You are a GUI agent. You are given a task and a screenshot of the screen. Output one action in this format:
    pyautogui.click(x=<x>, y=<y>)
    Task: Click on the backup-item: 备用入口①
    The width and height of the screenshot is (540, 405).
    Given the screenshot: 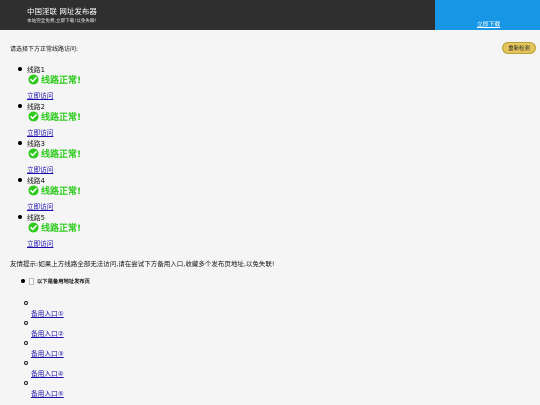 What is the action you would take?
    pyautogui.click(x=84, y=311)
    